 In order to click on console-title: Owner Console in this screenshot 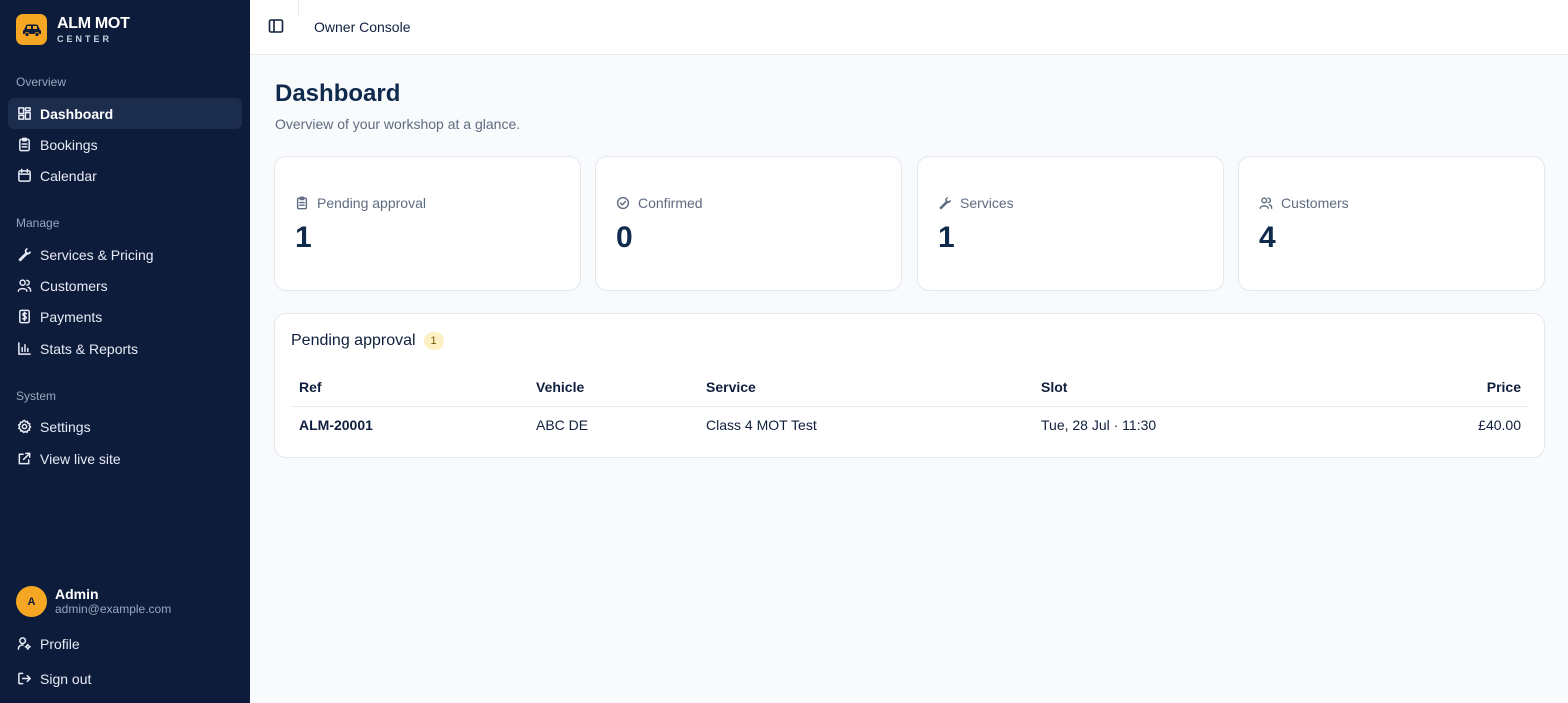, I will do `click(362, 27)`.